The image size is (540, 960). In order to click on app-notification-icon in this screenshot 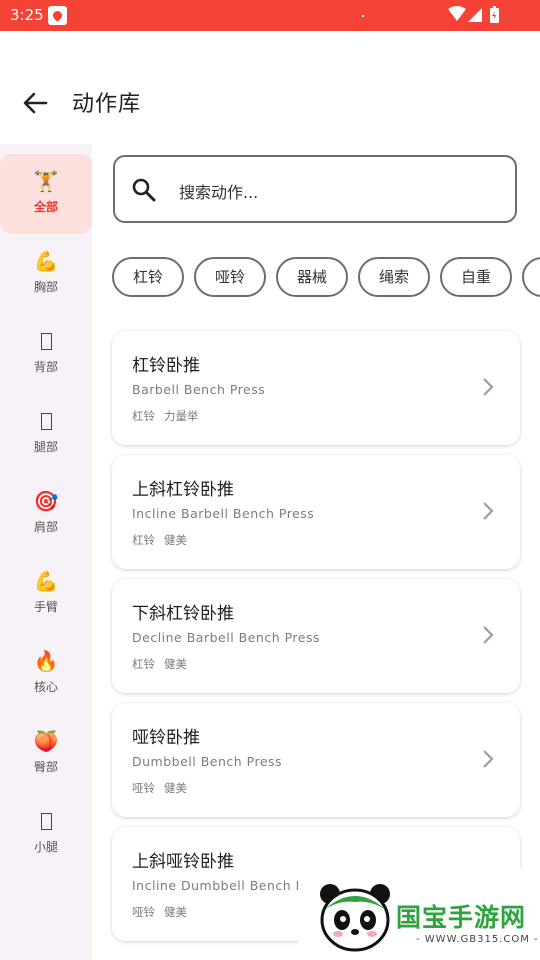, I will do `click(57, 15)`.